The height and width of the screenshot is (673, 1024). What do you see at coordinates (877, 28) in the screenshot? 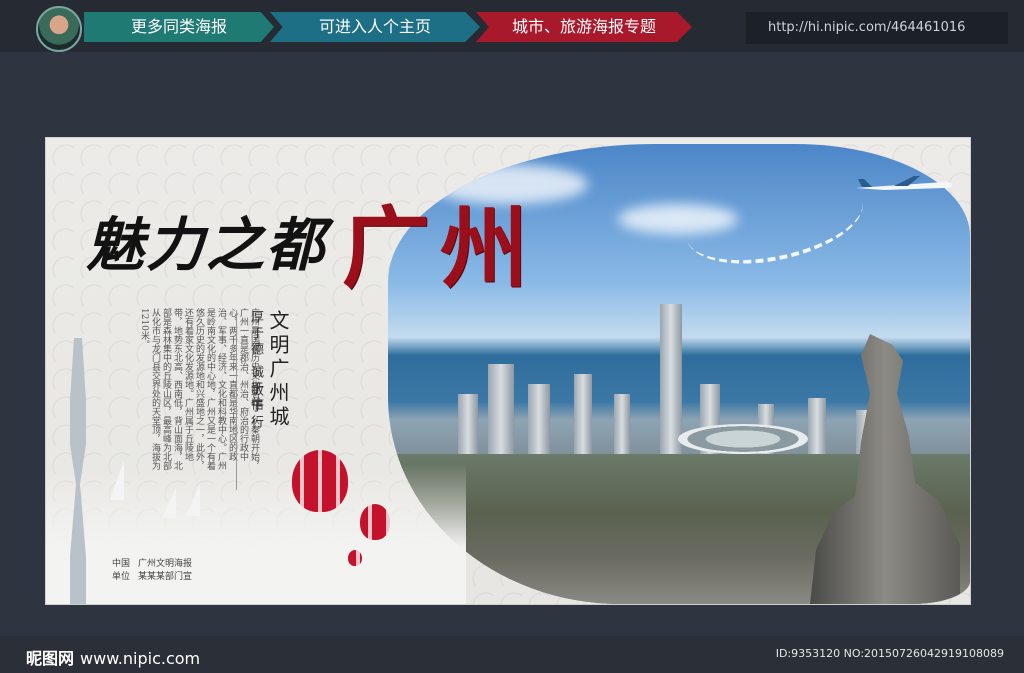
I see `author-url: http://hi.nipic.com/464461016` at bounding box center [877, 28].